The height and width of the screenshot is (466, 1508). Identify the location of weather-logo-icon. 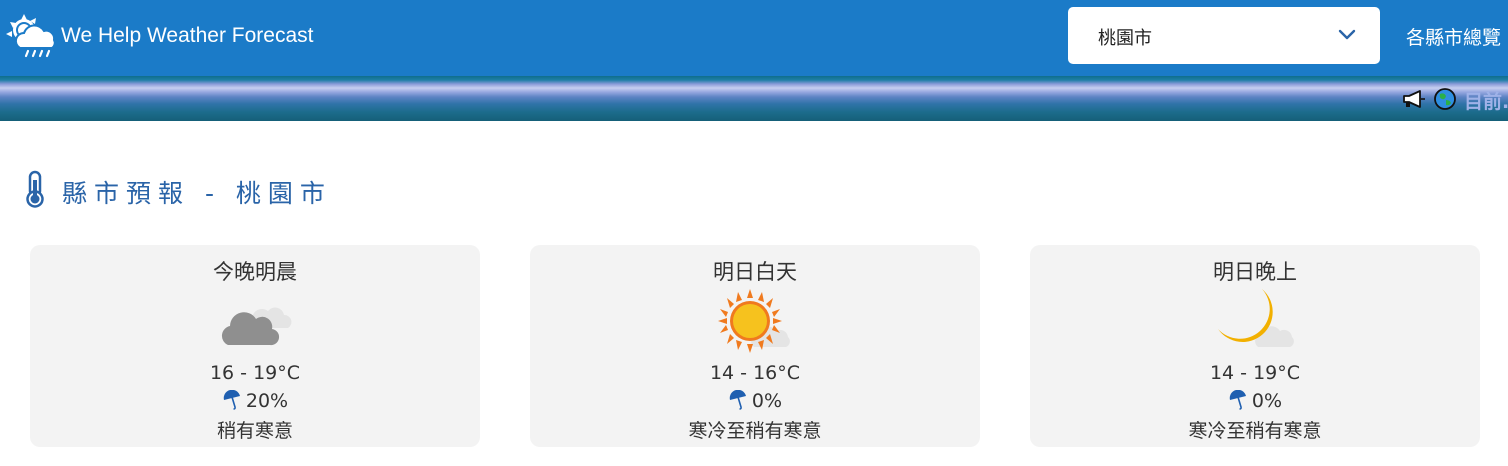
(31, 35).